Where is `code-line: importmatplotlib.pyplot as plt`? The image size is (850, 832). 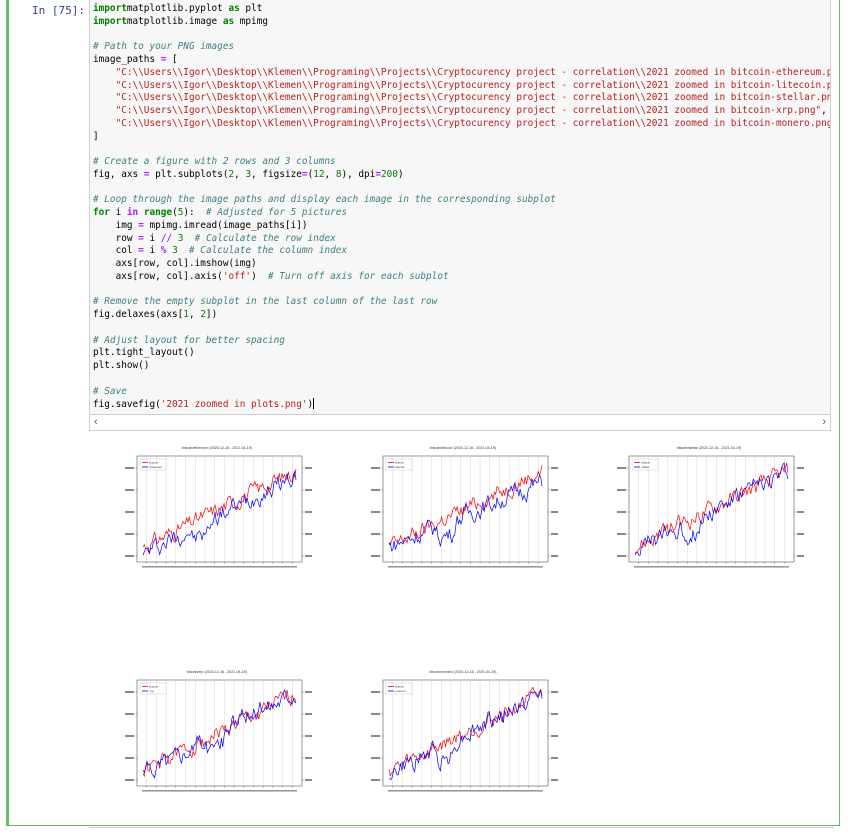
code-line: importmatplotlib.pyplot as plt is located at coordinates (178, 8).